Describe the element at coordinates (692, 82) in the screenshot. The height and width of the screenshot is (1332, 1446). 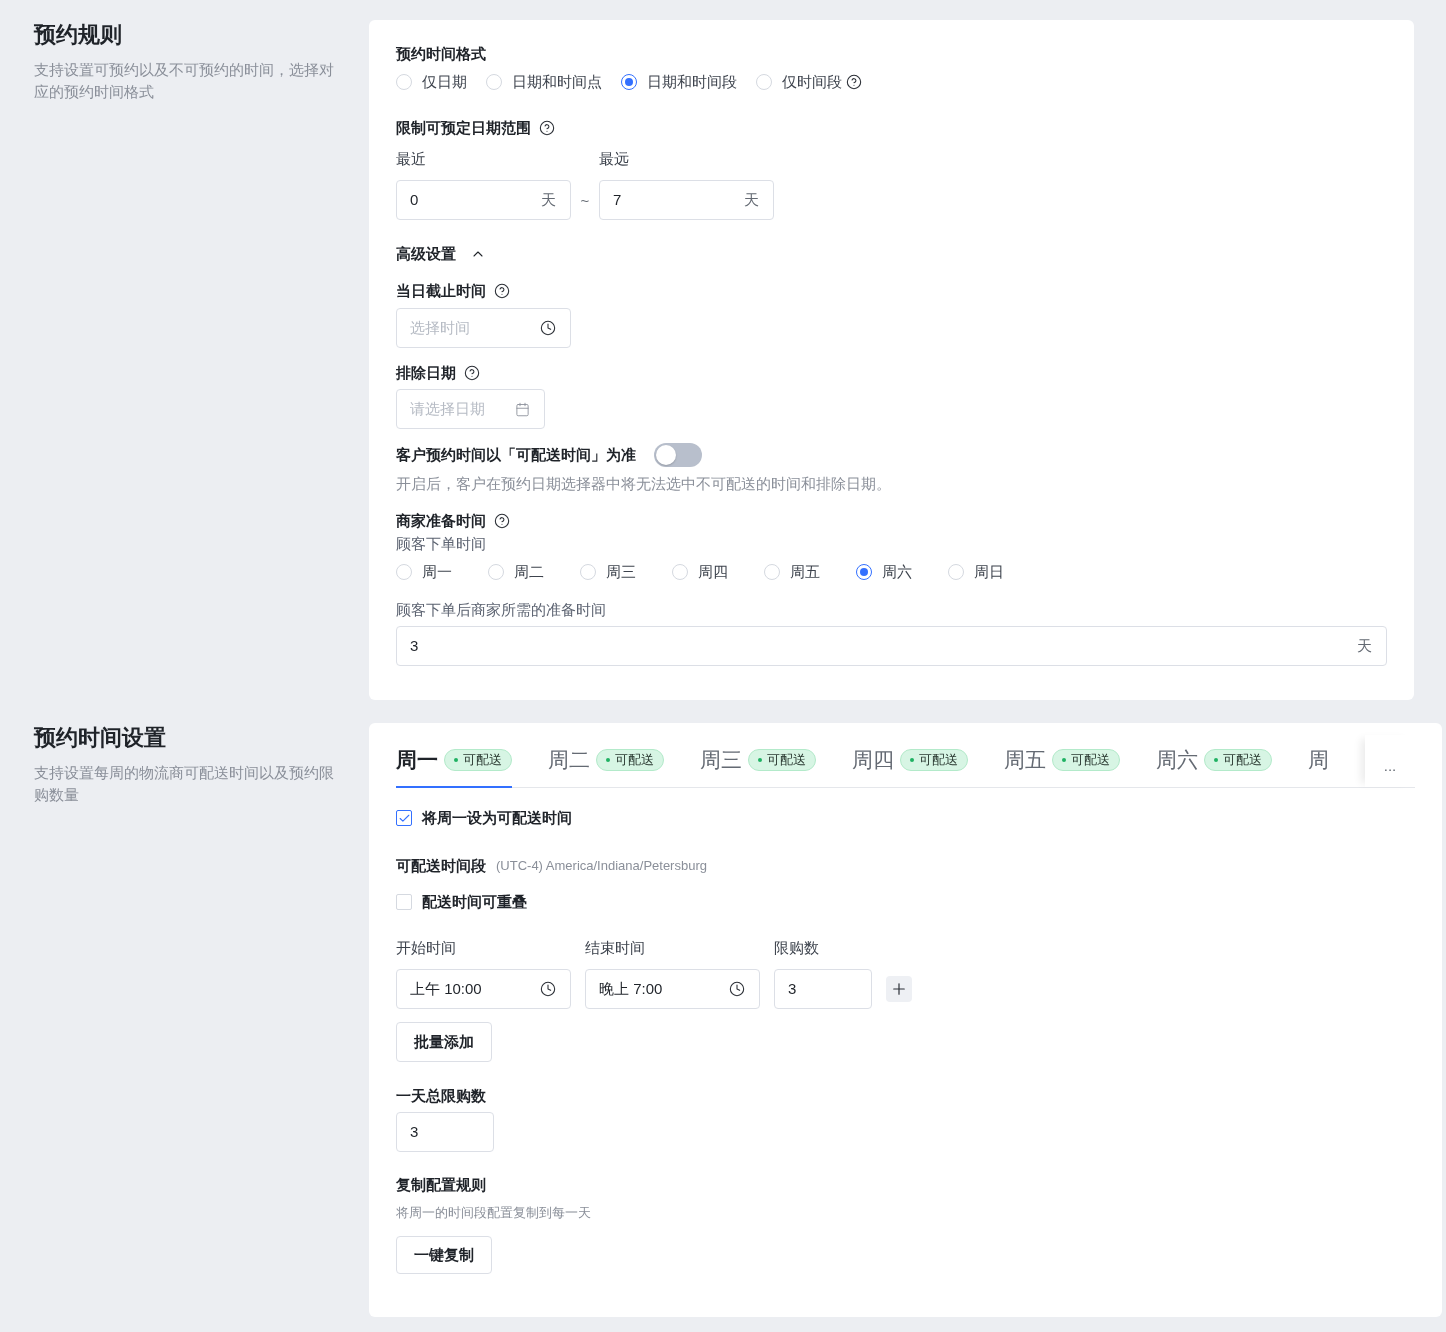
I see `radio-label: 日期和时间段` at that location.